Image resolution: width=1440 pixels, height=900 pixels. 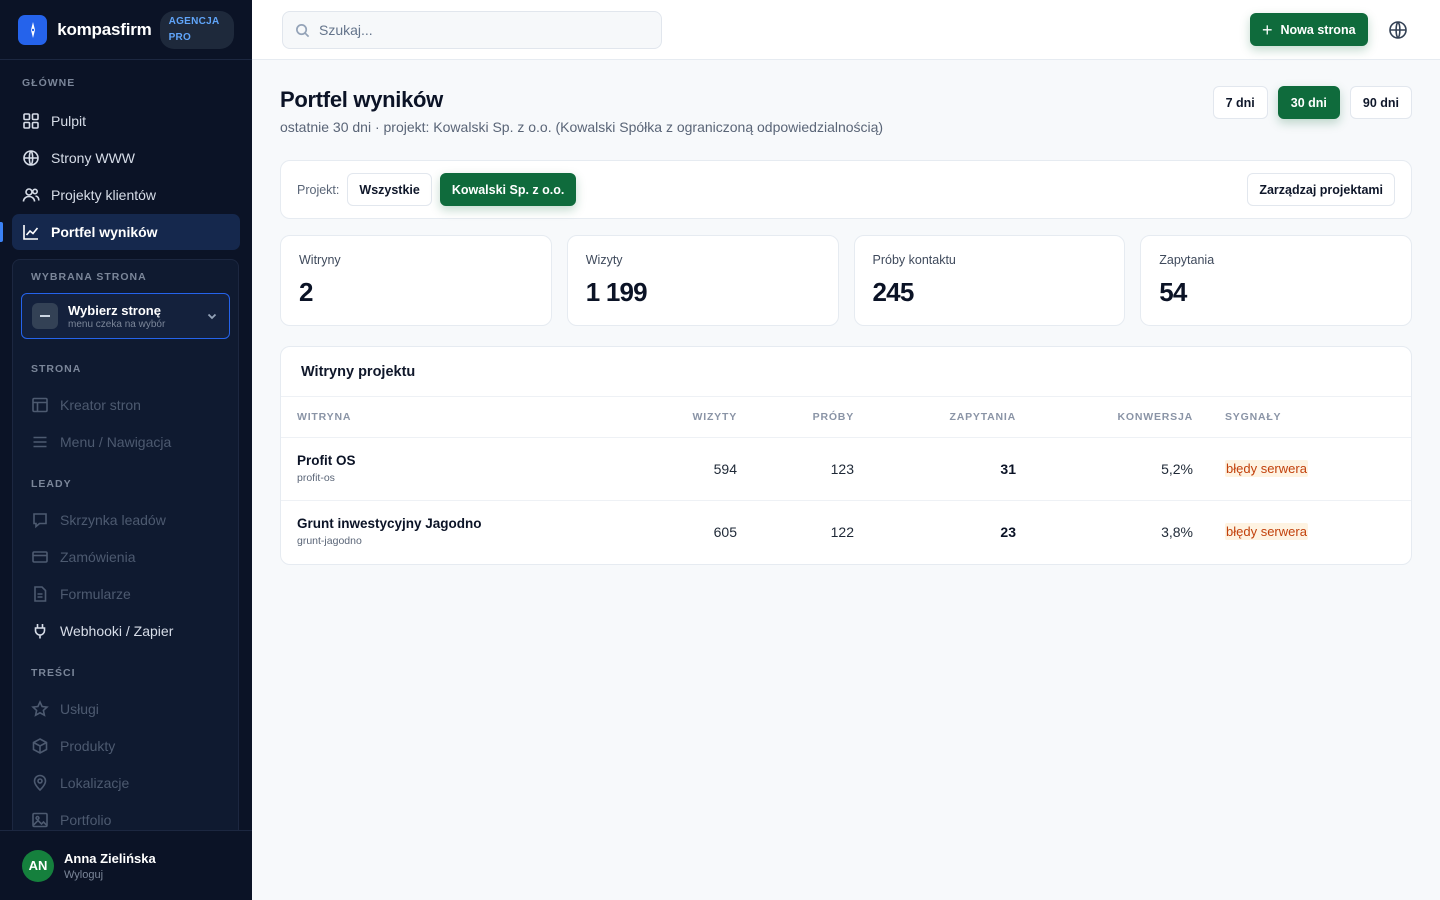 I want to click on sidebar-item-label: Skrzynka leadów, so click(x=113, y=519).